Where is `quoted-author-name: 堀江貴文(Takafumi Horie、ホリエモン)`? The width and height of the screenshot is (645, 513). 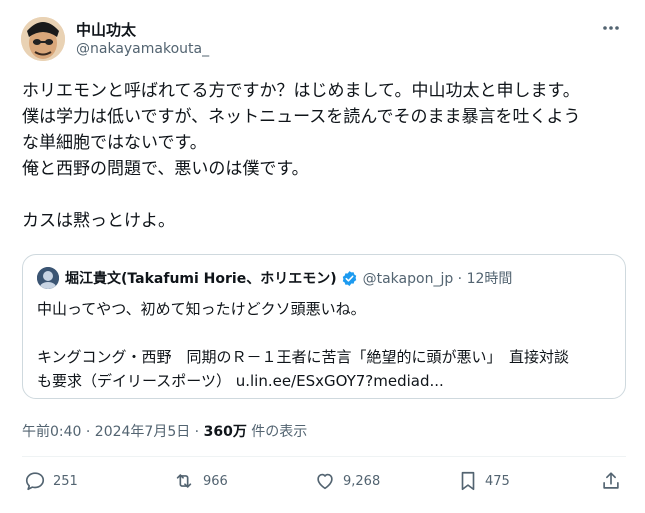
quoted-author-name: 堀江貴文(Takafumi Horie、ホリエモン) is located at coordinates (201, 279).